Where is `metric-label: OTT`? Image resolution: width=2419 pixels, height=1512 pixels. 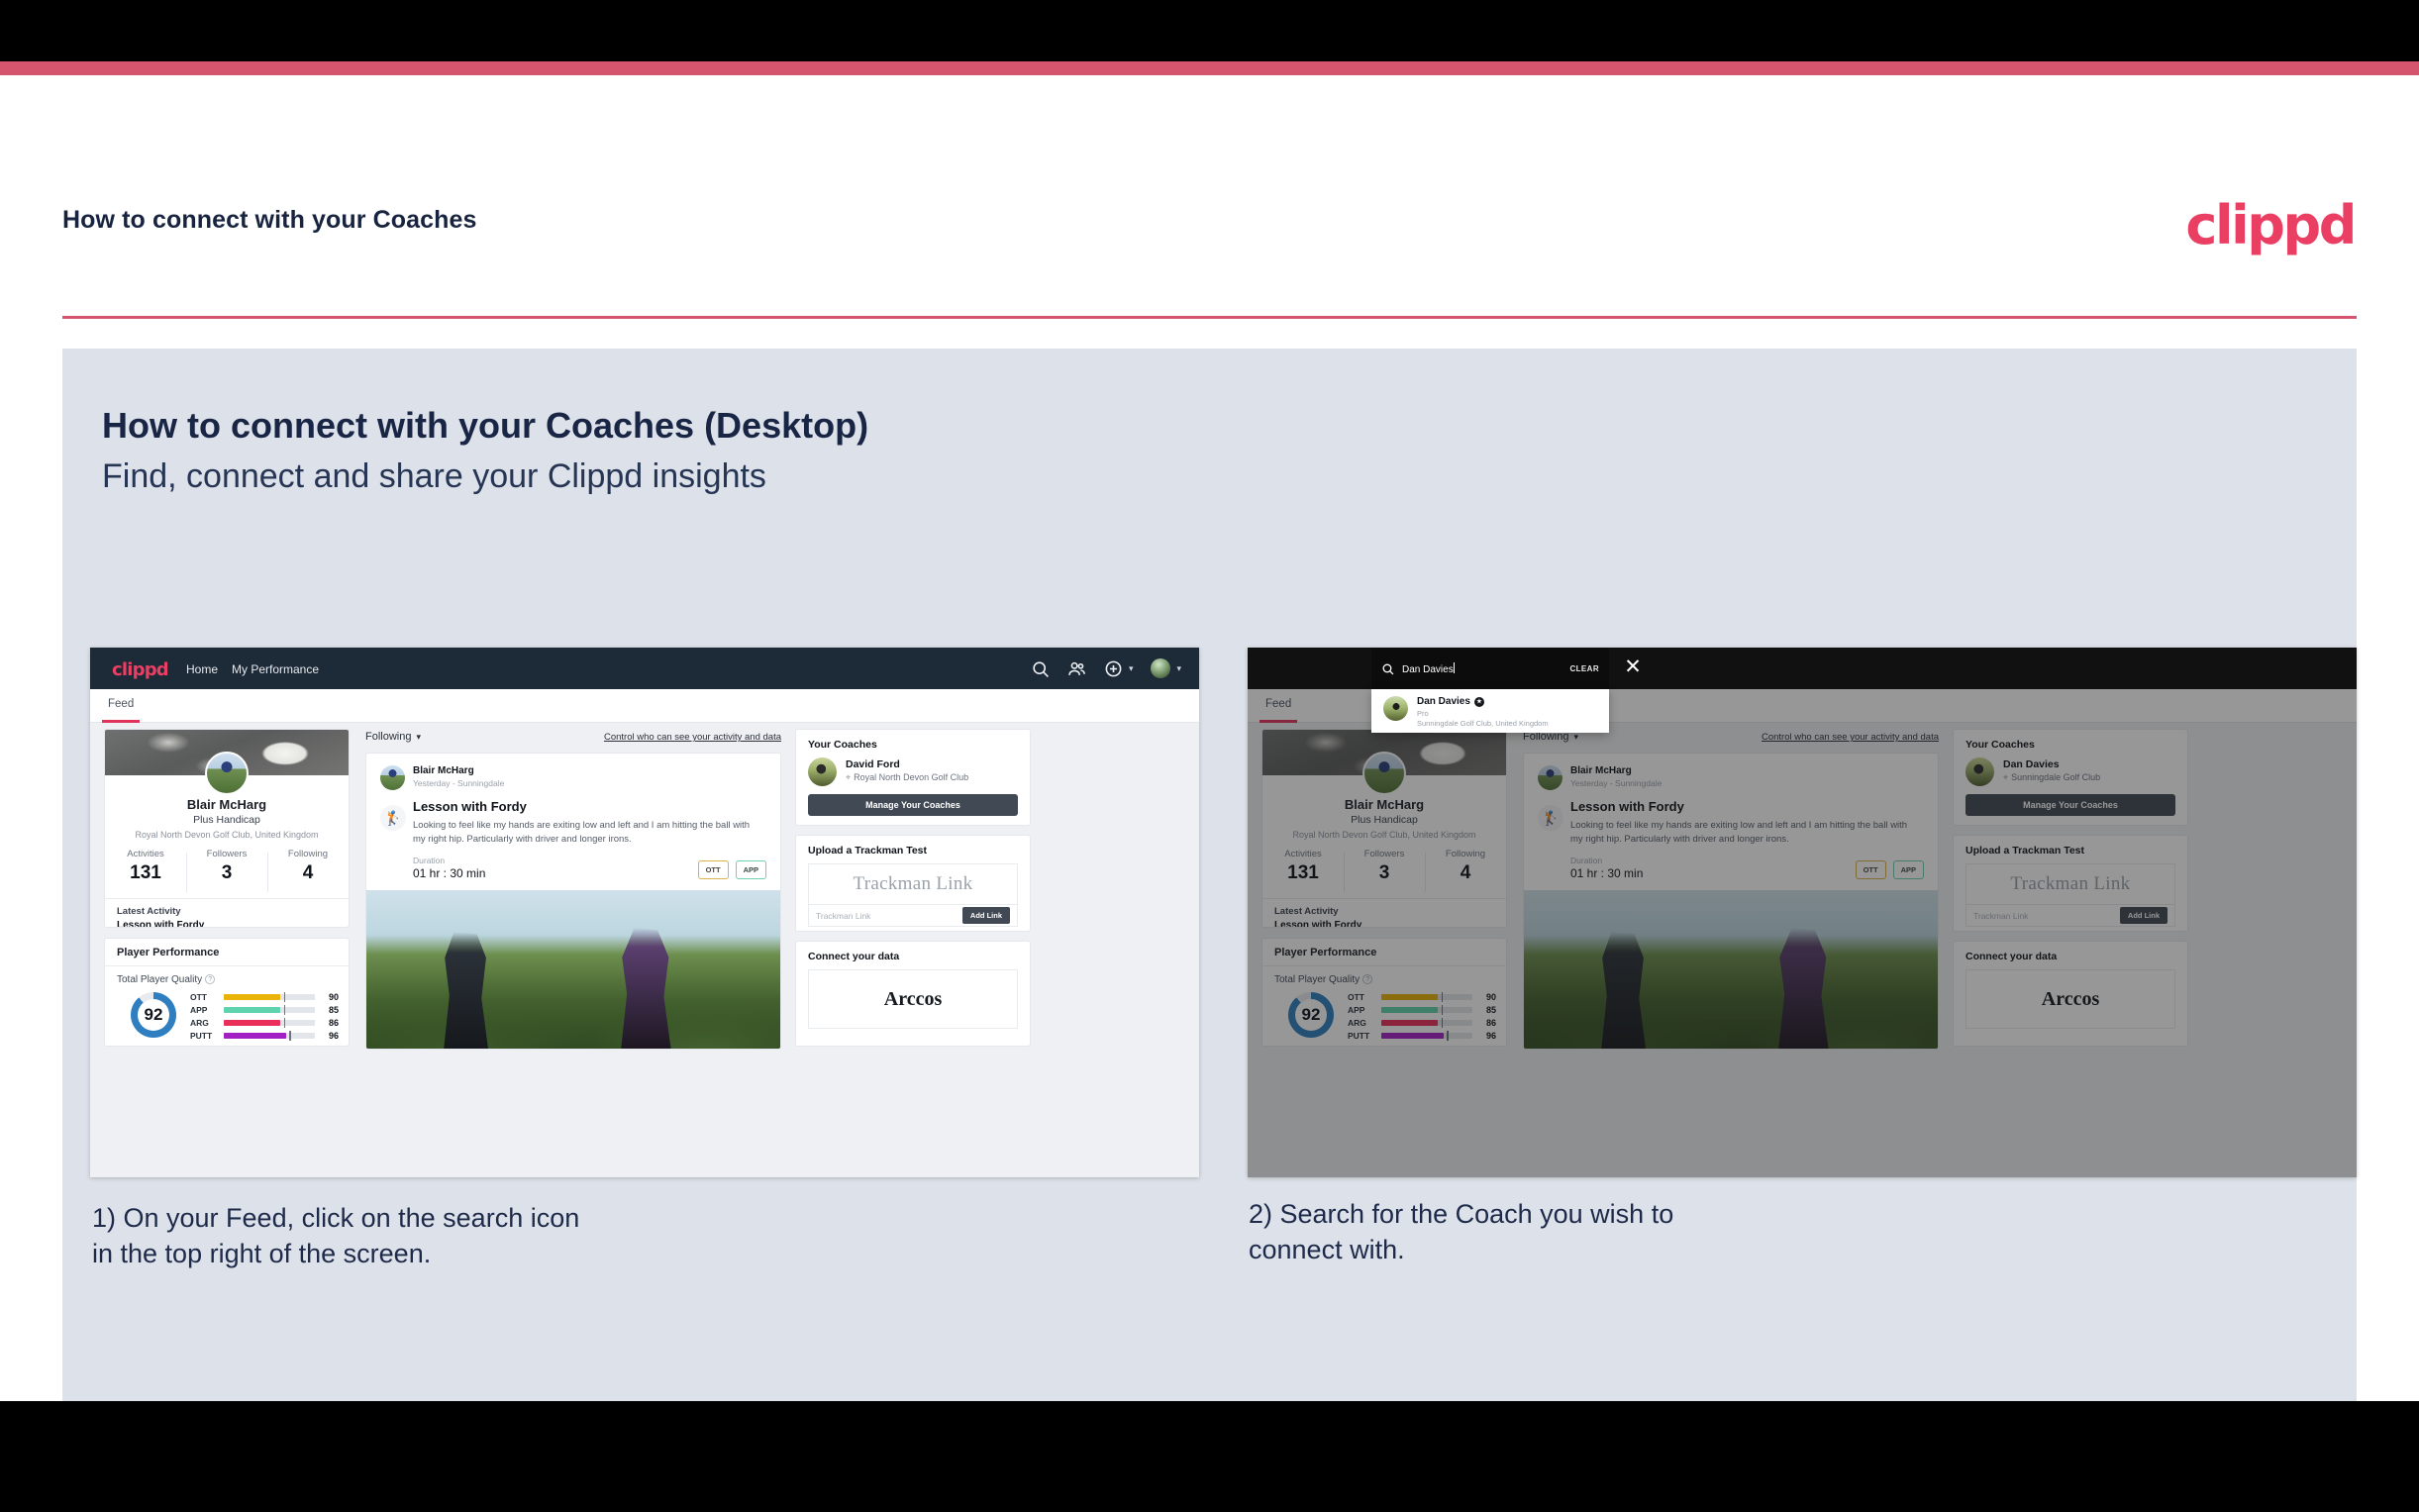 metric-label: OTT is located at coordinates (198, 996).